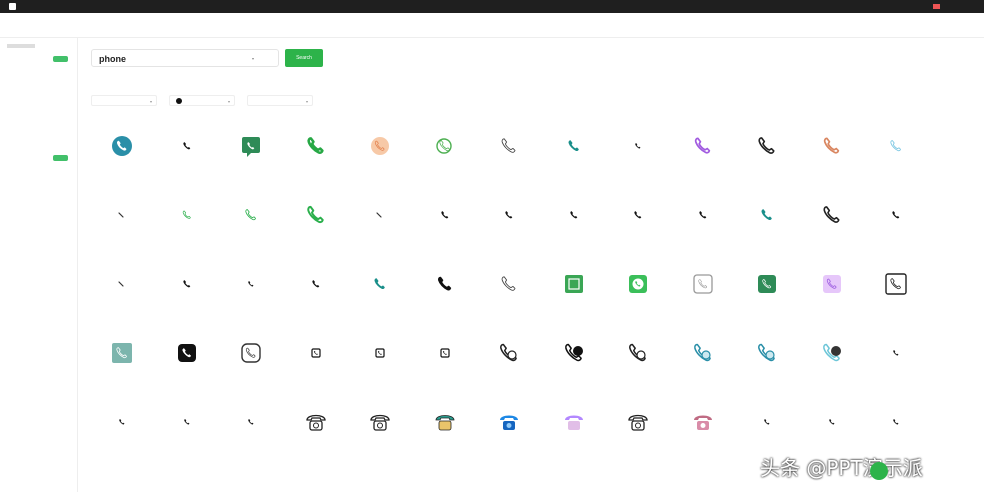  Describe the element at coordinates (185, 58) in the screenshot. I see `search-input: phone ▾` at that location.